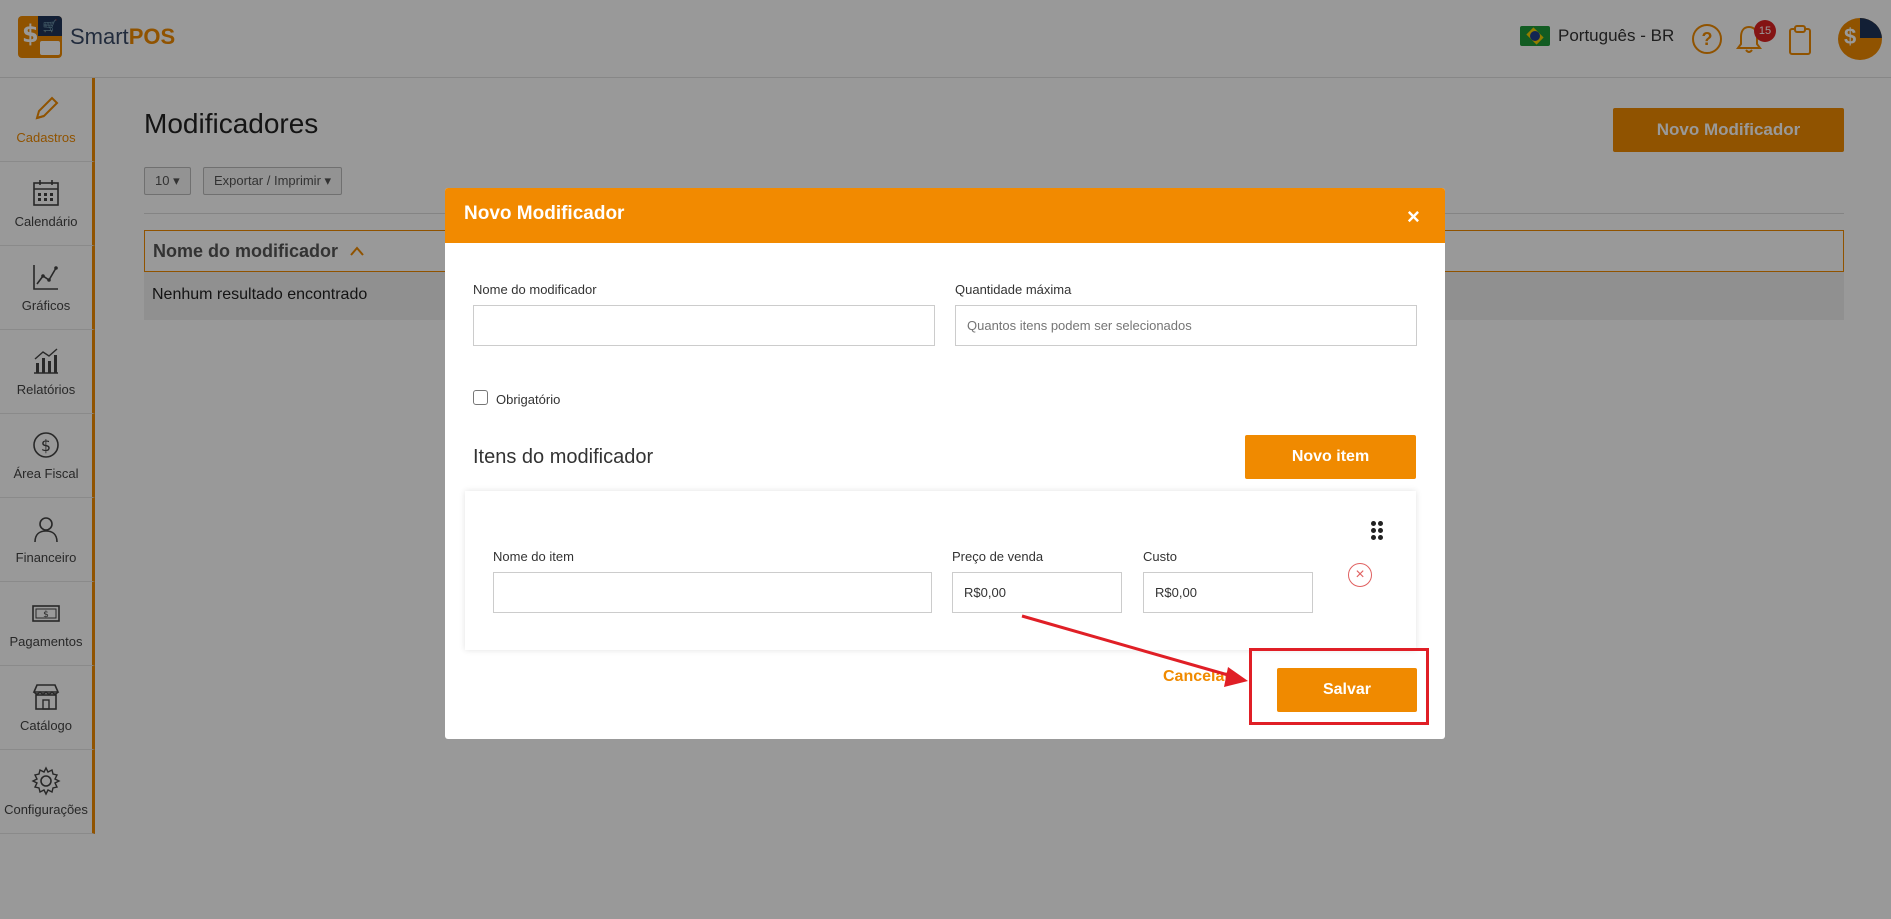  What do you see at coordinates (528, 399) in the screenshot?
I see `required-label: Obrigatório` at bounding box center [528, 399].